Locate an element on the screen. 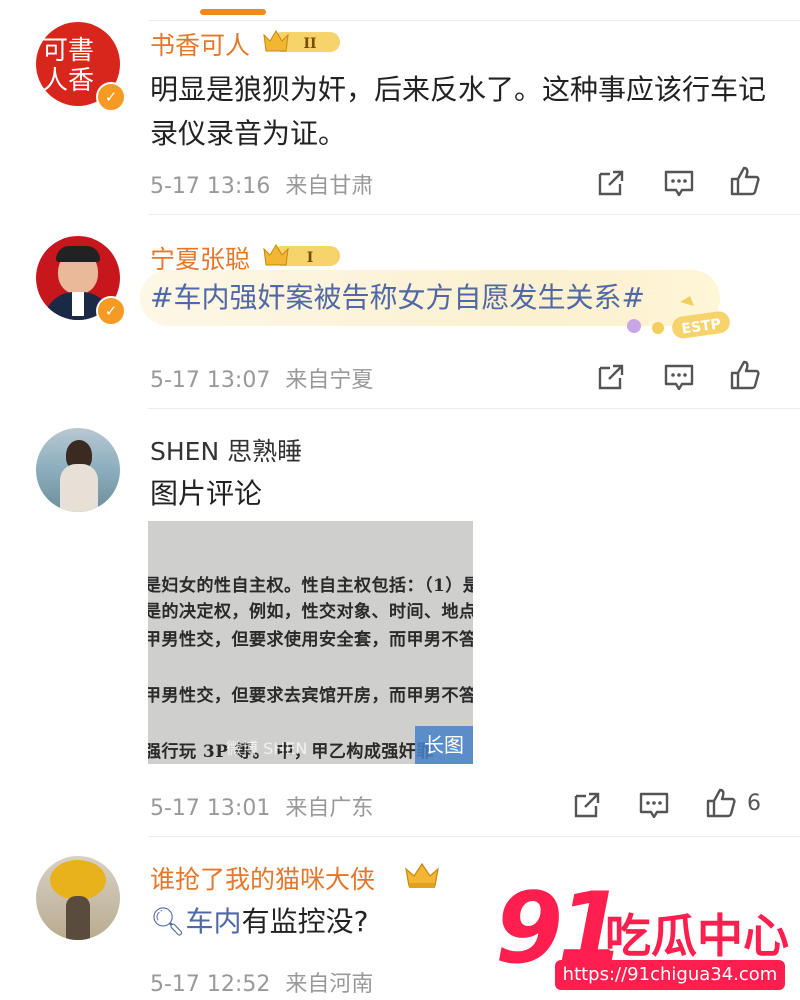 This screenshot has height=1000, width=800. comment-meta: 5-17 13:07 来自宁夏 is located at coordinates (261, 378).